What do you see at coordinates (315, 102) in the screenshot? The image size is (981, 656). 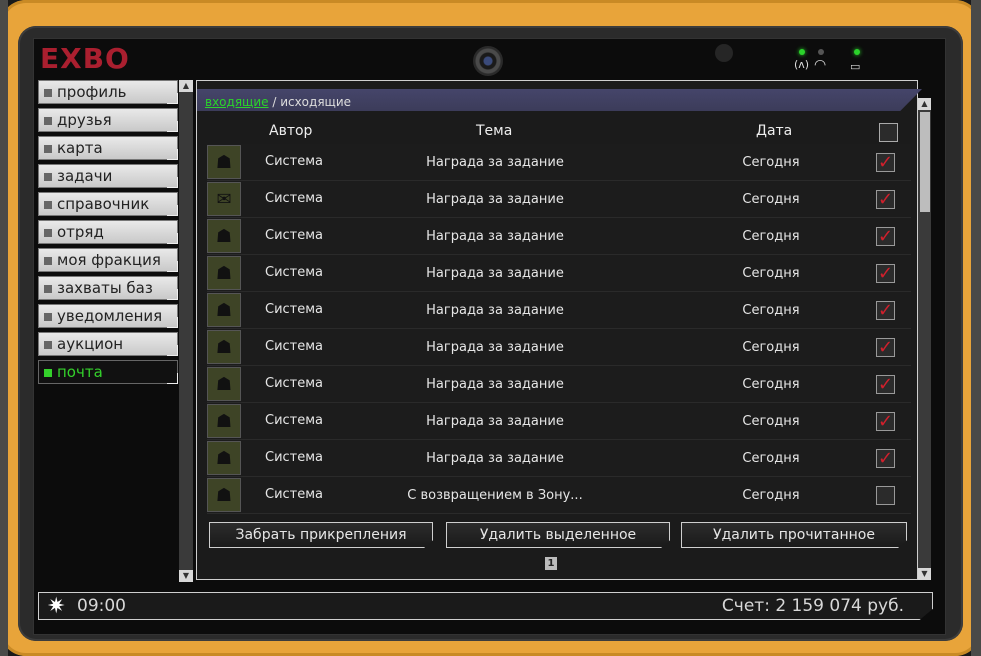 I see `tab-outbox: исходящие` at bounding box center [315, 102].